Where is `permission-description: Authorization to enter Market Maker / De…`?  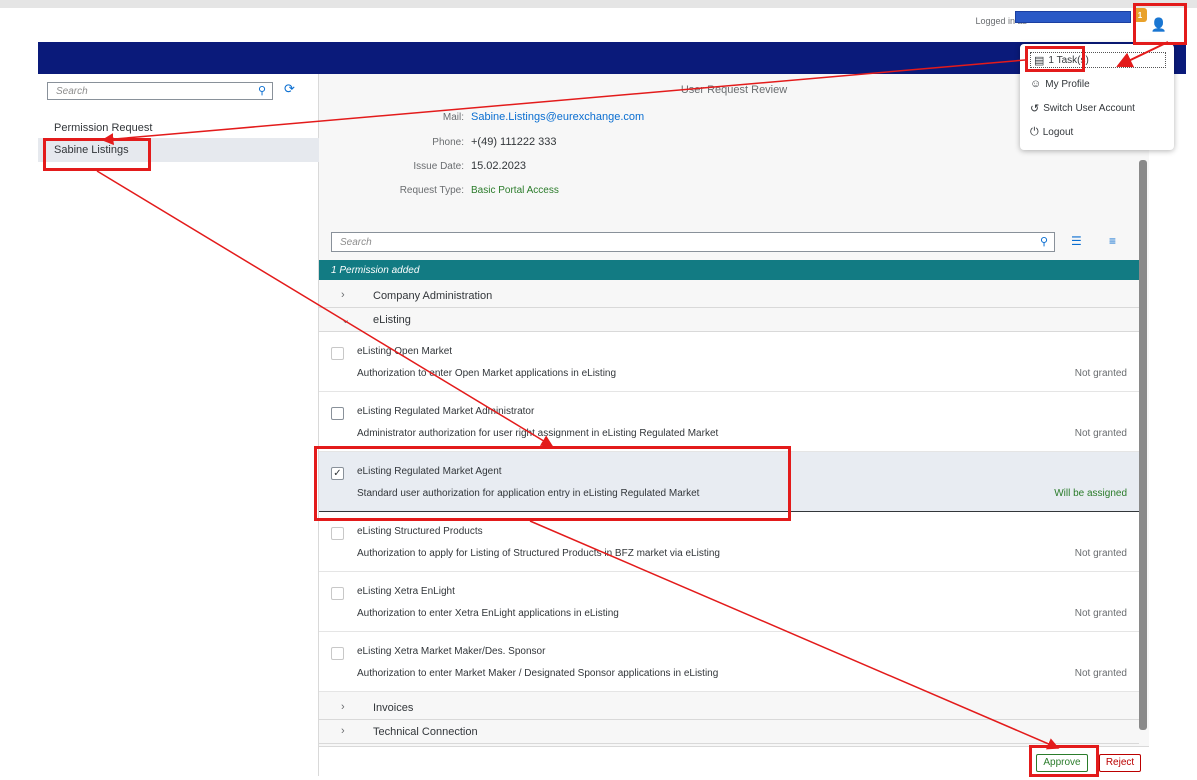 permission-description: Authorization to enter Market Maker / De… is located at coordinates (538, 673).